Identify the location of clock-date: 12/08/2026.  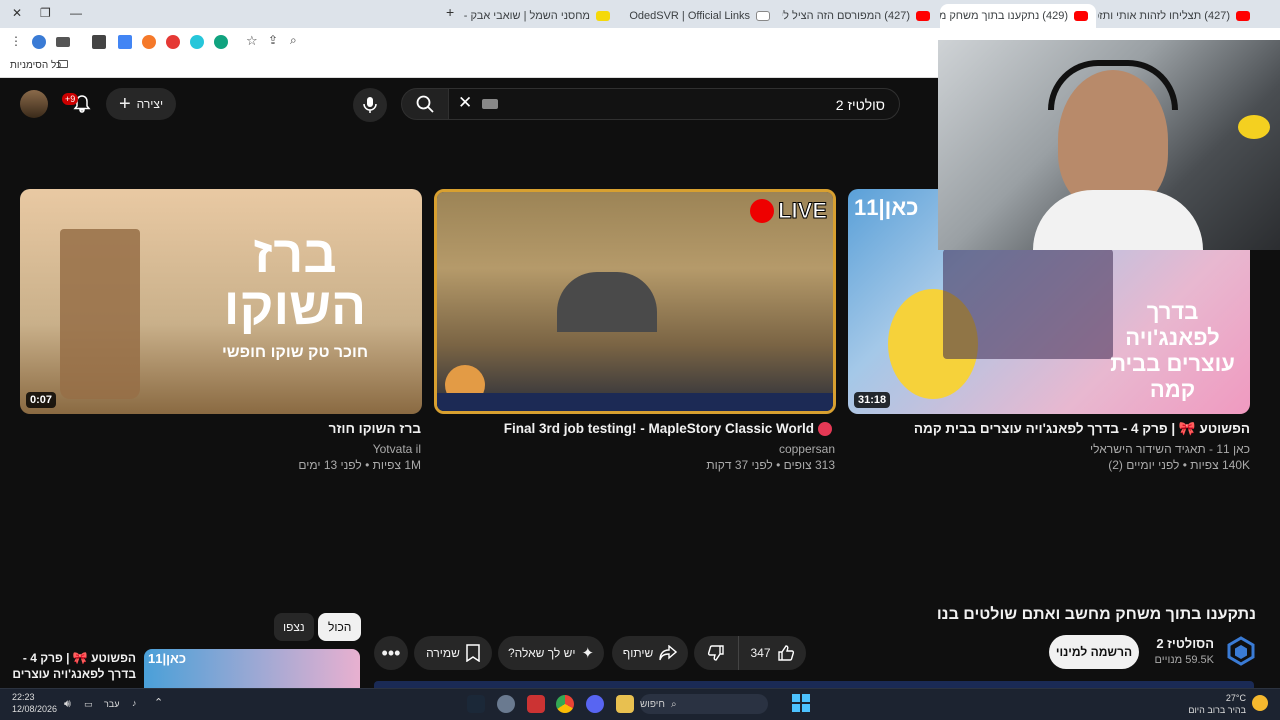
(34, 709).